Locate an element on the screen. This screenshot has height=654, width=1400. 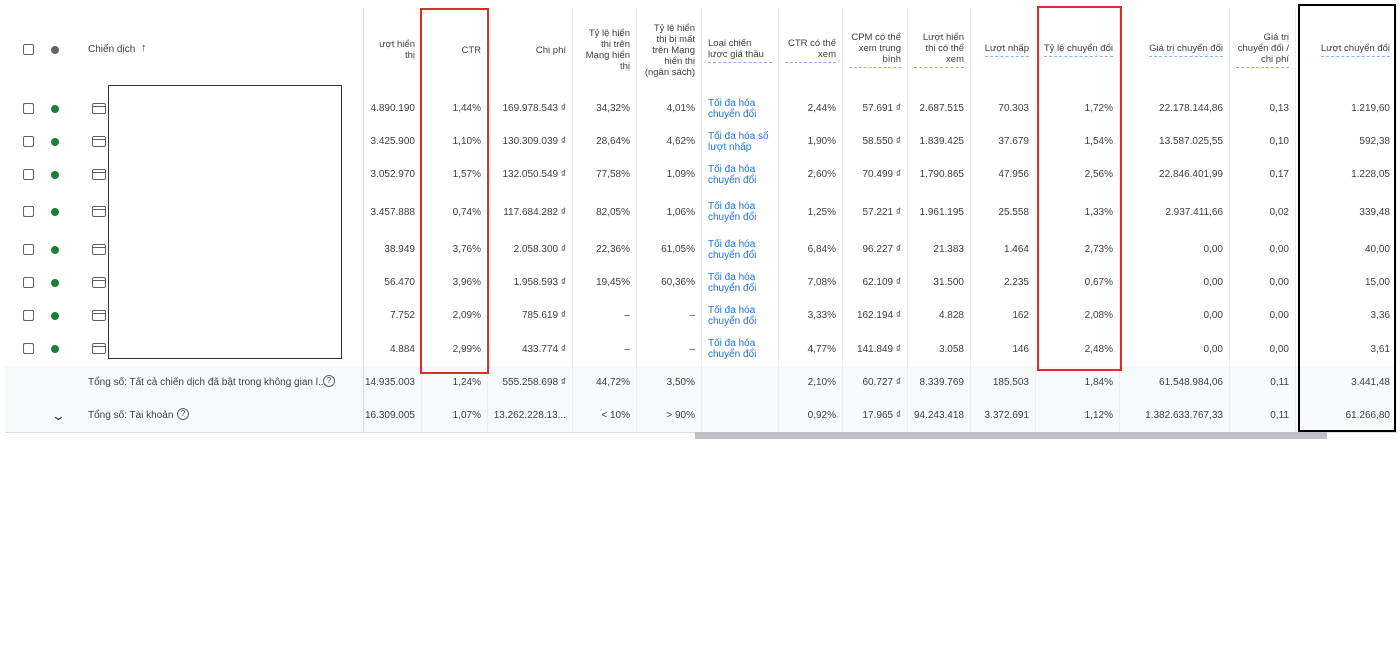
column-header-impressions: ượt hiển thị is located at coordinates (395, 50).